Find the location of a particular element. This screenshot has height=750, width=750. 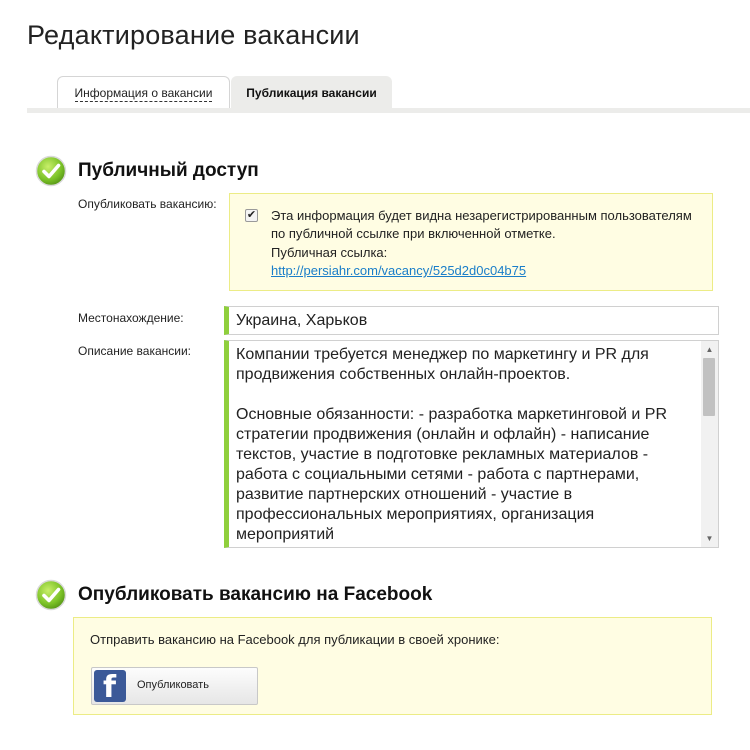

location-input: Украина, Харьков is located at coordinates (471, 320).